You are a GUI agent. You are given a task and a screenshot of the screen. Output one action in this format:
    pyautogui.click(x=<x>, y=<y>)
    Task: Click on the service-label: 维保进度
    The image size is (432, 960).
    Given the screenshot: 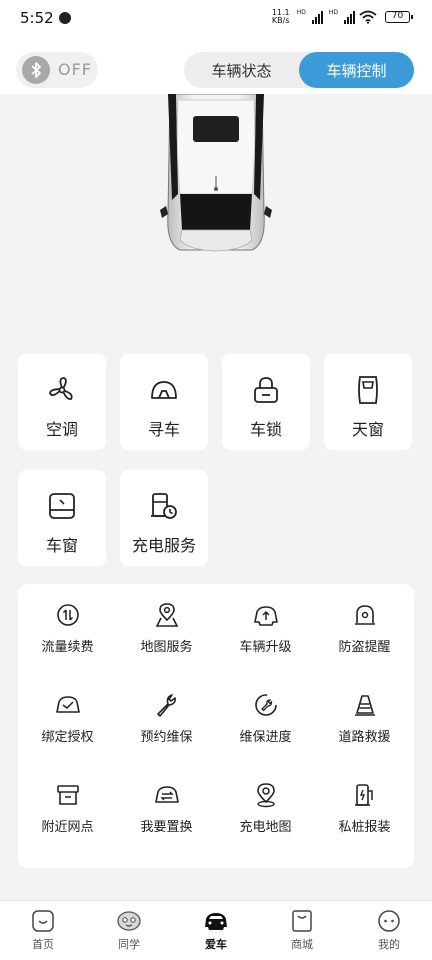 What is the action you would take?
    pyautogui.click(x=265, y=737)
    